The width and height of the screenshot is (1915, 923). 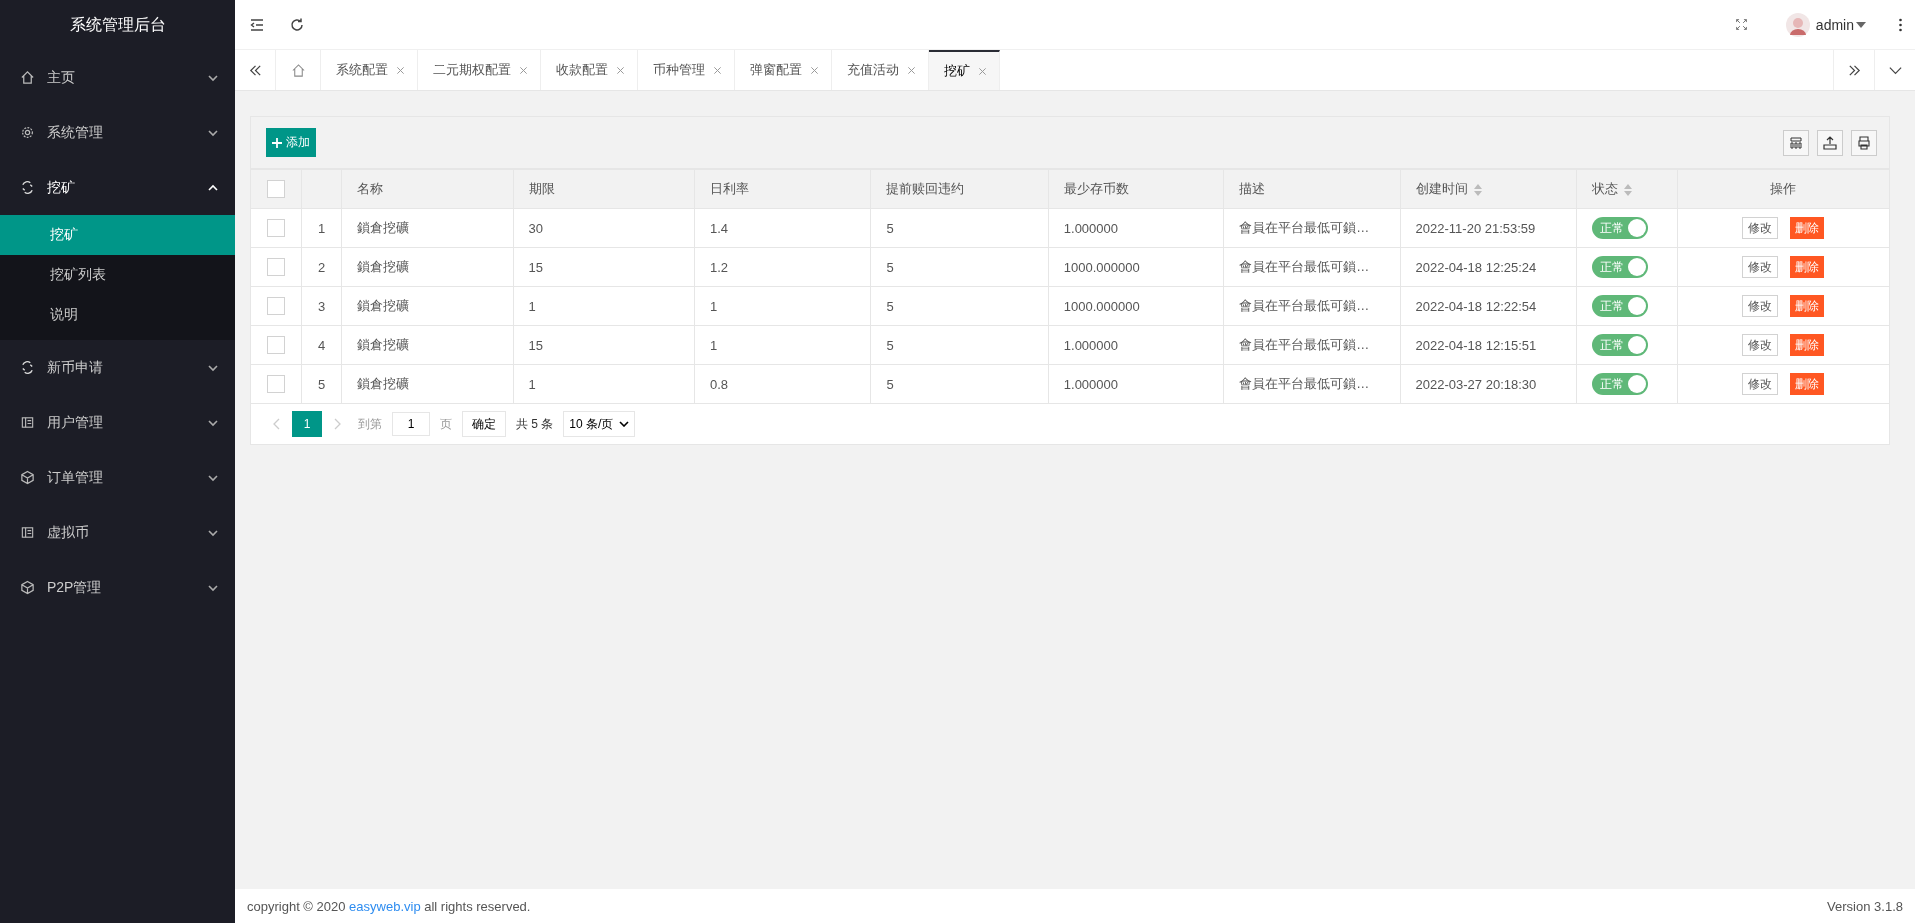 I want to click on tab: 弹窗配置, so click(x=783, y=70).